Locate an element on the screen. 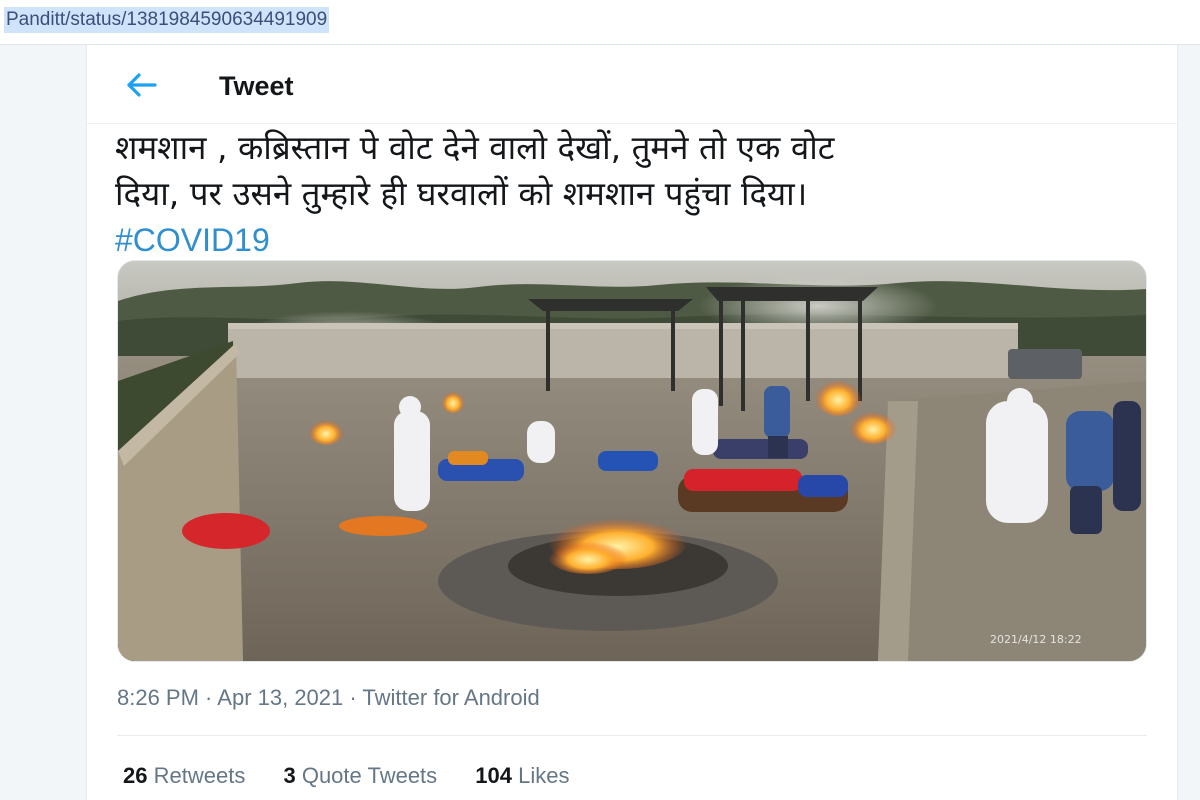 This screenshot has width=1200, height=800. page-title: Tweet is located at coordinates (256, 86).